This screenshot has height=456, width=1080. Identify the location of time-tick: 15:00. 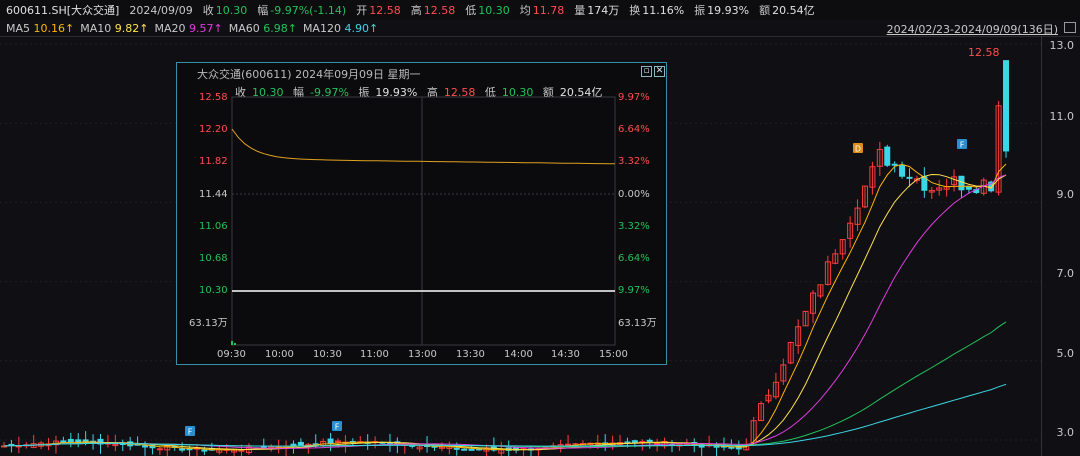
(613, 354).